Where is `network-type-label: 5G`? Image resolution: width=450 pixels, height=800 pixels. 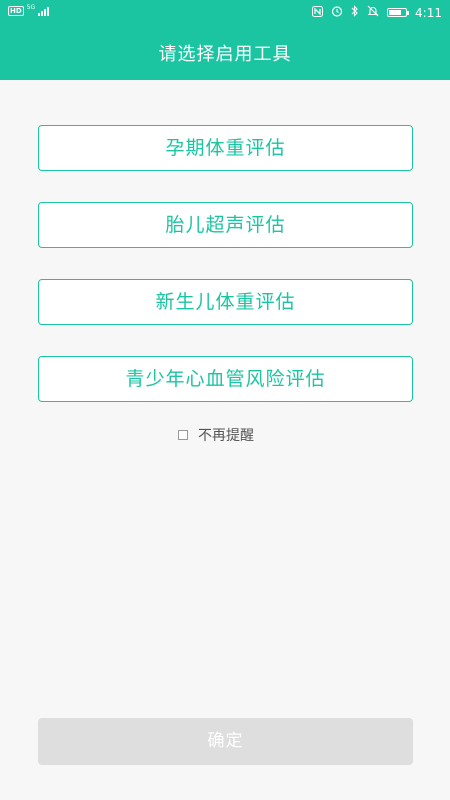 network-type-label: 5G is located at coordinates (31, 7).